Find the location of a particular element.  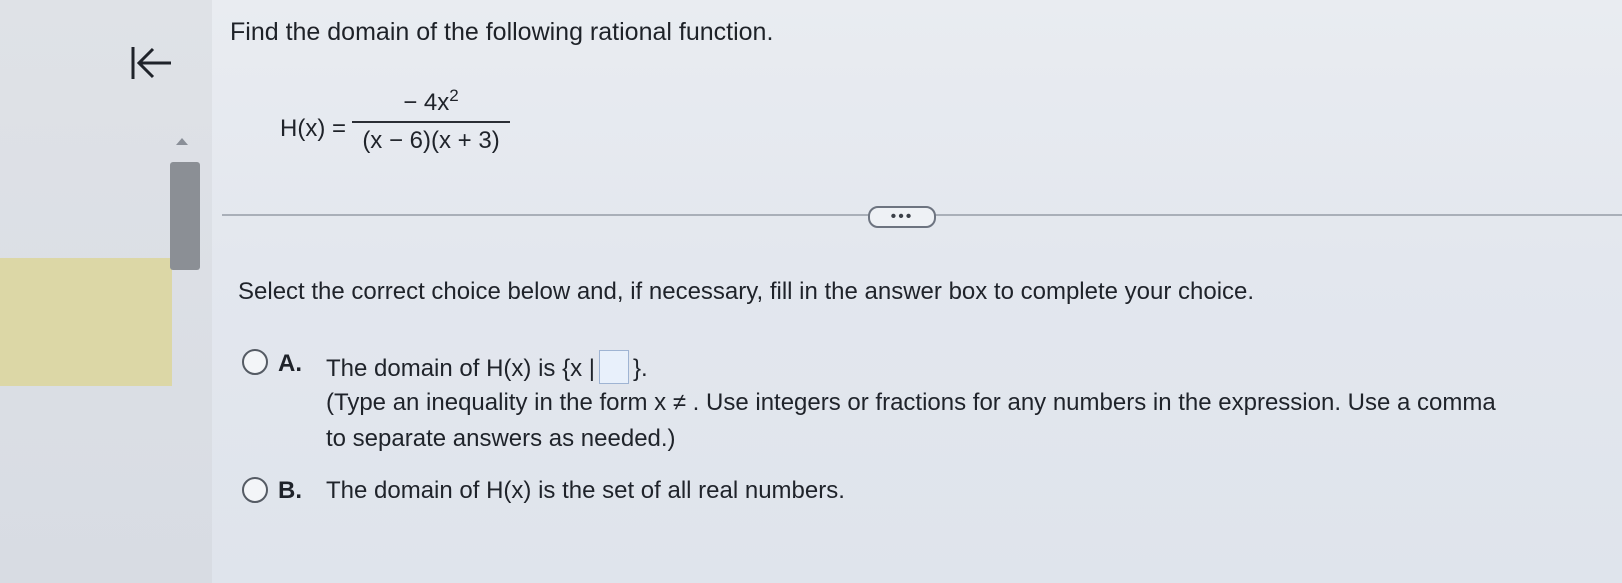

choice-a-radio is located at coordinates (255, 362).